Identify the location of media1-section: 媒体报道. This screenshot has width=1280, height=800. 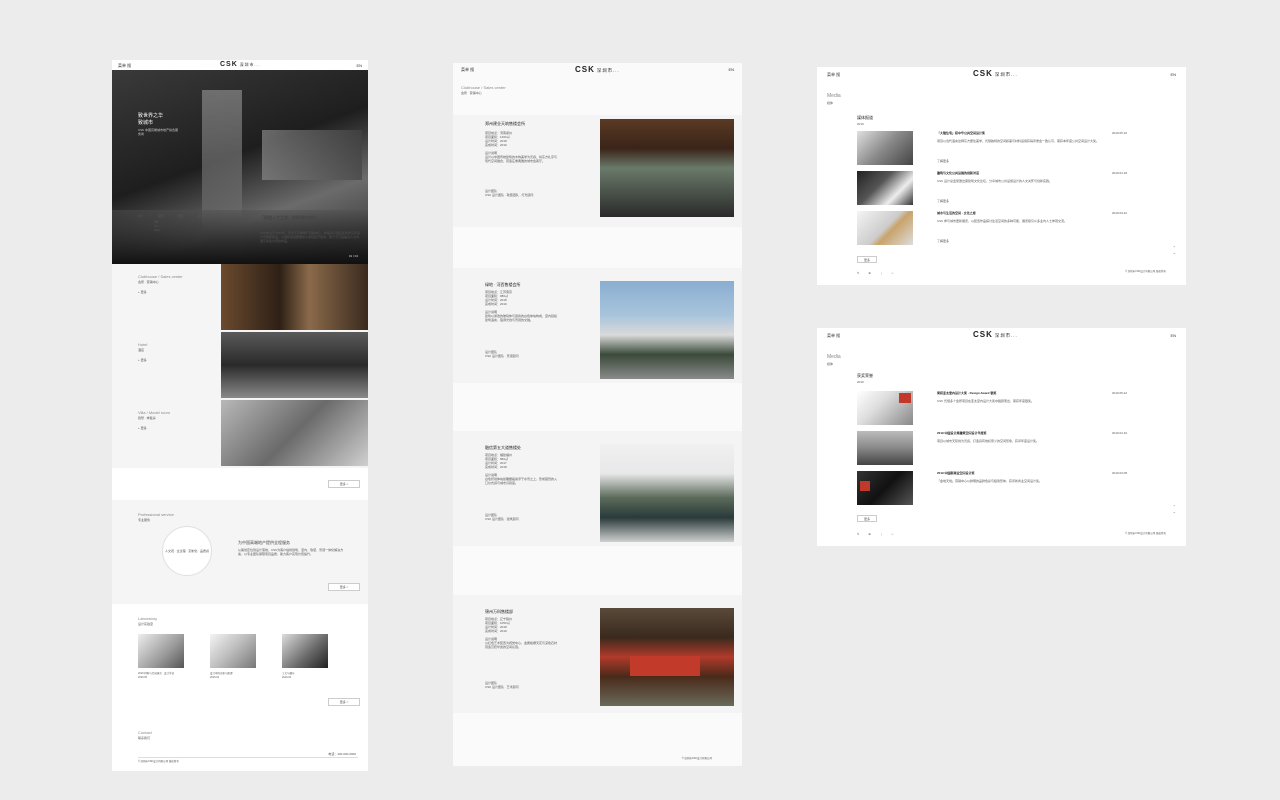
(865, 117).